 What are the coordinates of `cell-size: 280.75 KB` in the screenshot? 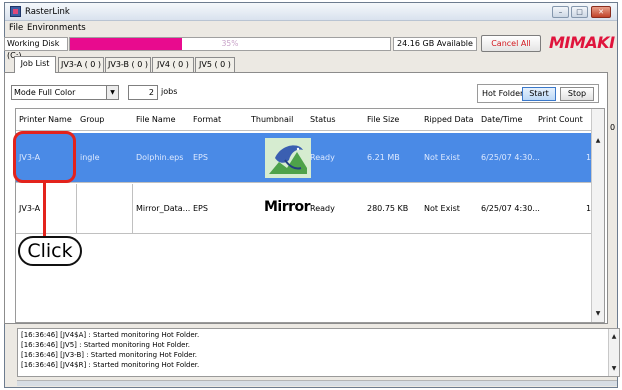 It's located at (388, 208).